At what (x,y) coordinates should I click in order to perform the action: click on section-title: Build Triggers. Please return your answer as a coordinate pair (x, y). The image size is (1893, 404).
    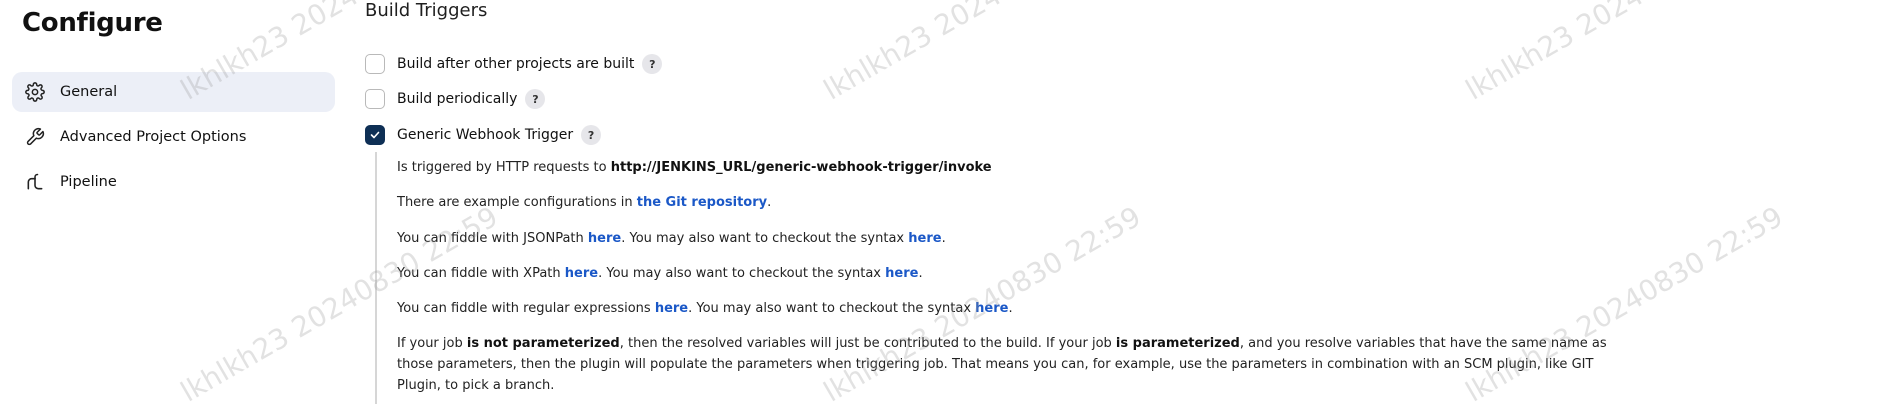
    Looking at the image, I should click on (426, 10).